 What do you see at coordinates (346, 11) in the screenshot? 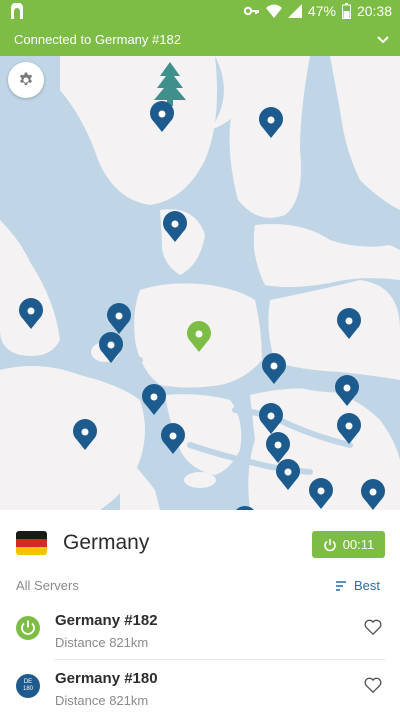
I see `battery-icon` at bounding box center [346, 11].